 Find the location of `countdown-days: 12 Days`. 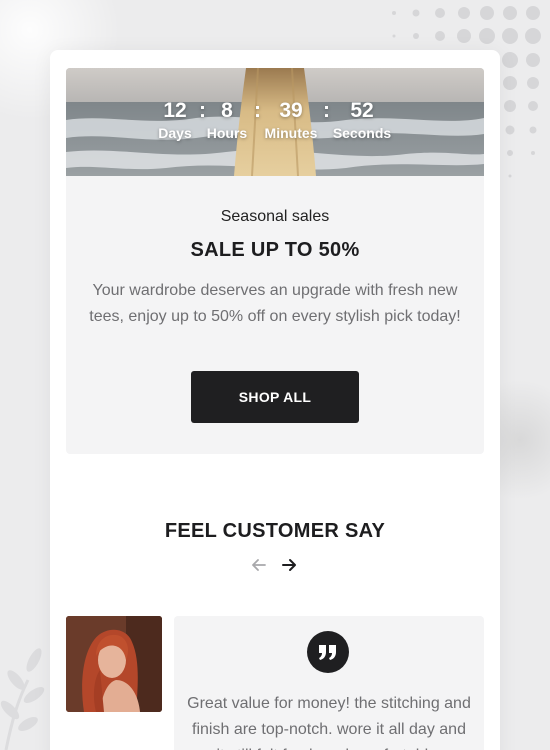

countdown-days: 12 Days is located at coordinates (175, 120).